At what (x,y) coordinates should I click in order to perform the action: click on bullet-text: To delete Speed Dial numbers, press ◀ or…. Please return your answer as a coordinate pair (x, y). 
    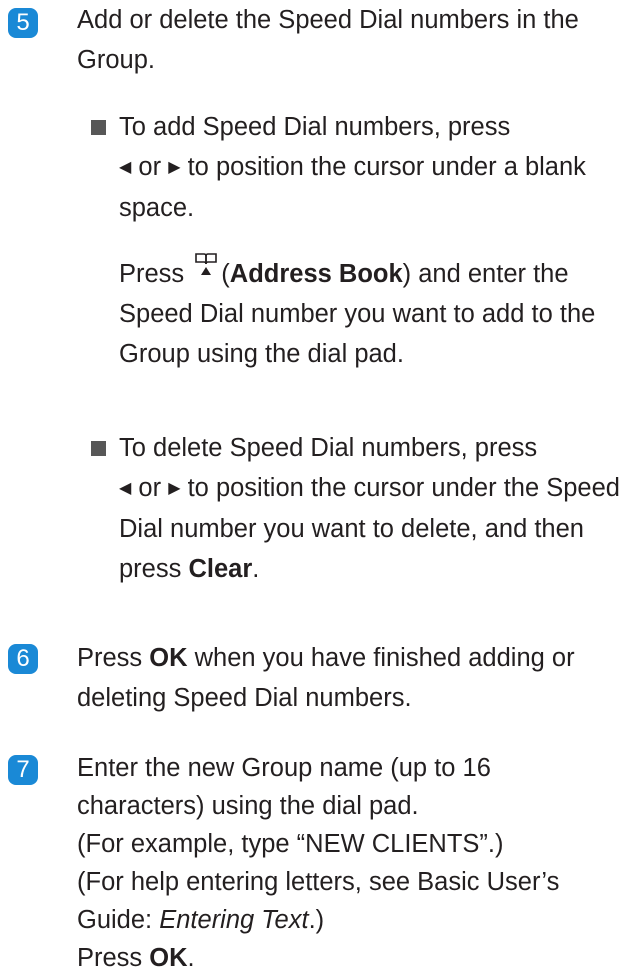
    Looking at the image, I should click on (369, 508).